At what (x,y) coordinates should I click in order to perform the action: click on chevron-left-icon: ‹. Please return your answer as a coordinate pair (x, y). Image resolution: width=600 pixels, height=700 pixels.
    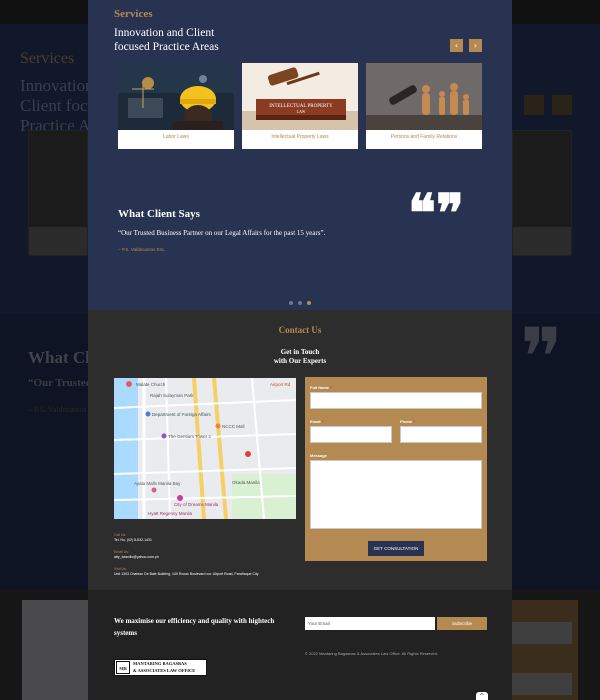
    Looking at the image, I should click on (456, 45).